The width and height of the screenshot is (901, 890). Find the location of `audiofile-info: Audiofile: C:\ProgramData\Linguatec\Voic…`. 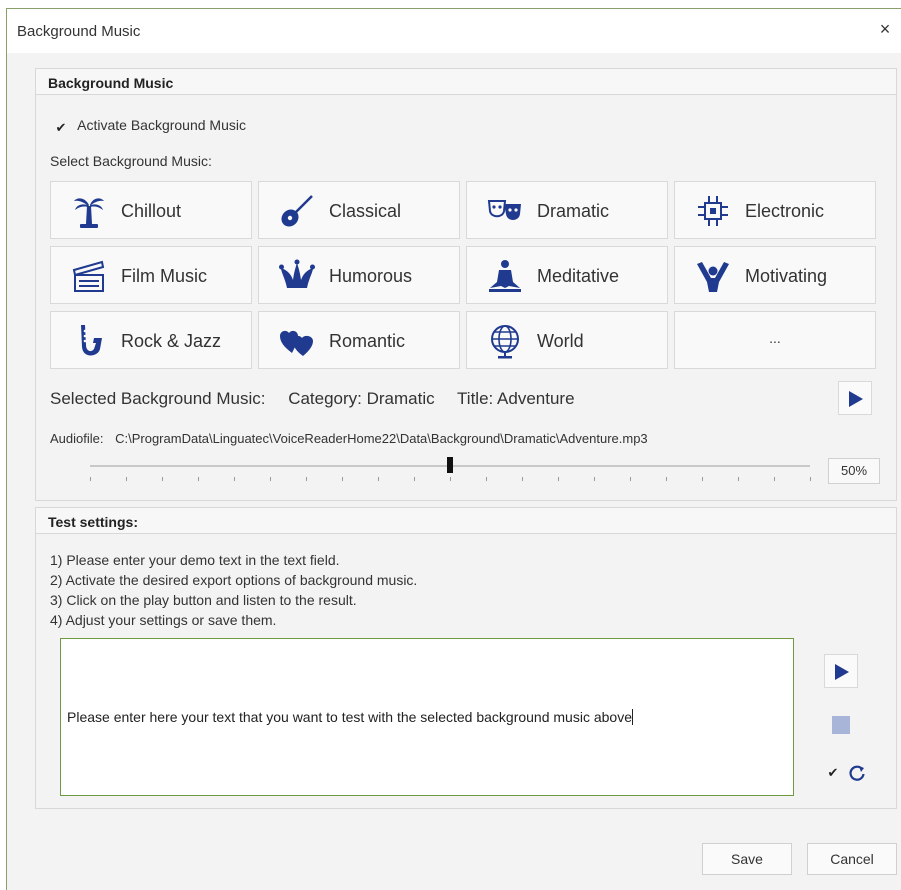

audiofile-info: Audiofile: C:\ProgramData\Linguatec\Voic… is located at coordinates (349, 438).